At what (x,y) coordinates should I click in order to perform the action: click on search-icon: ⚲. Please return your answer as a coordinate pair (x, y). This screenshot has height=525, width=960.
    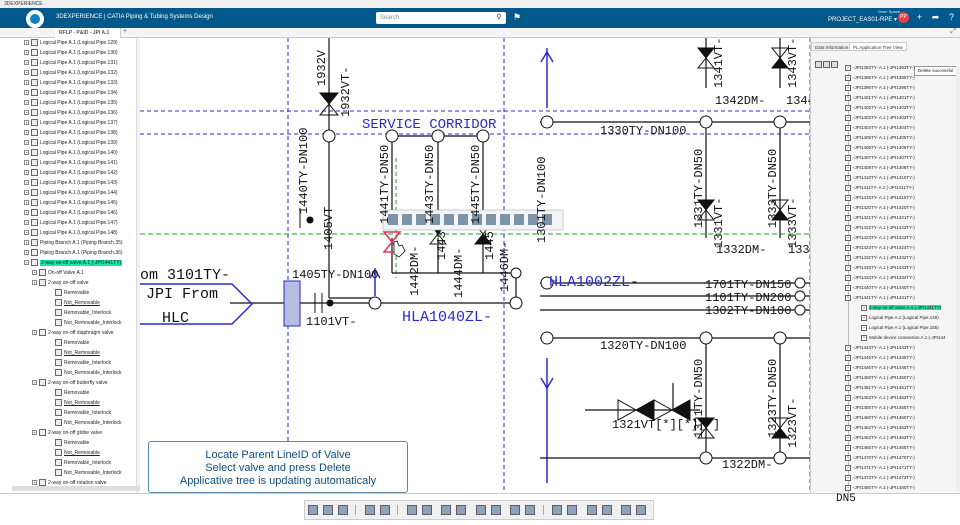
    Looking at the image, I should click on (499, 18).